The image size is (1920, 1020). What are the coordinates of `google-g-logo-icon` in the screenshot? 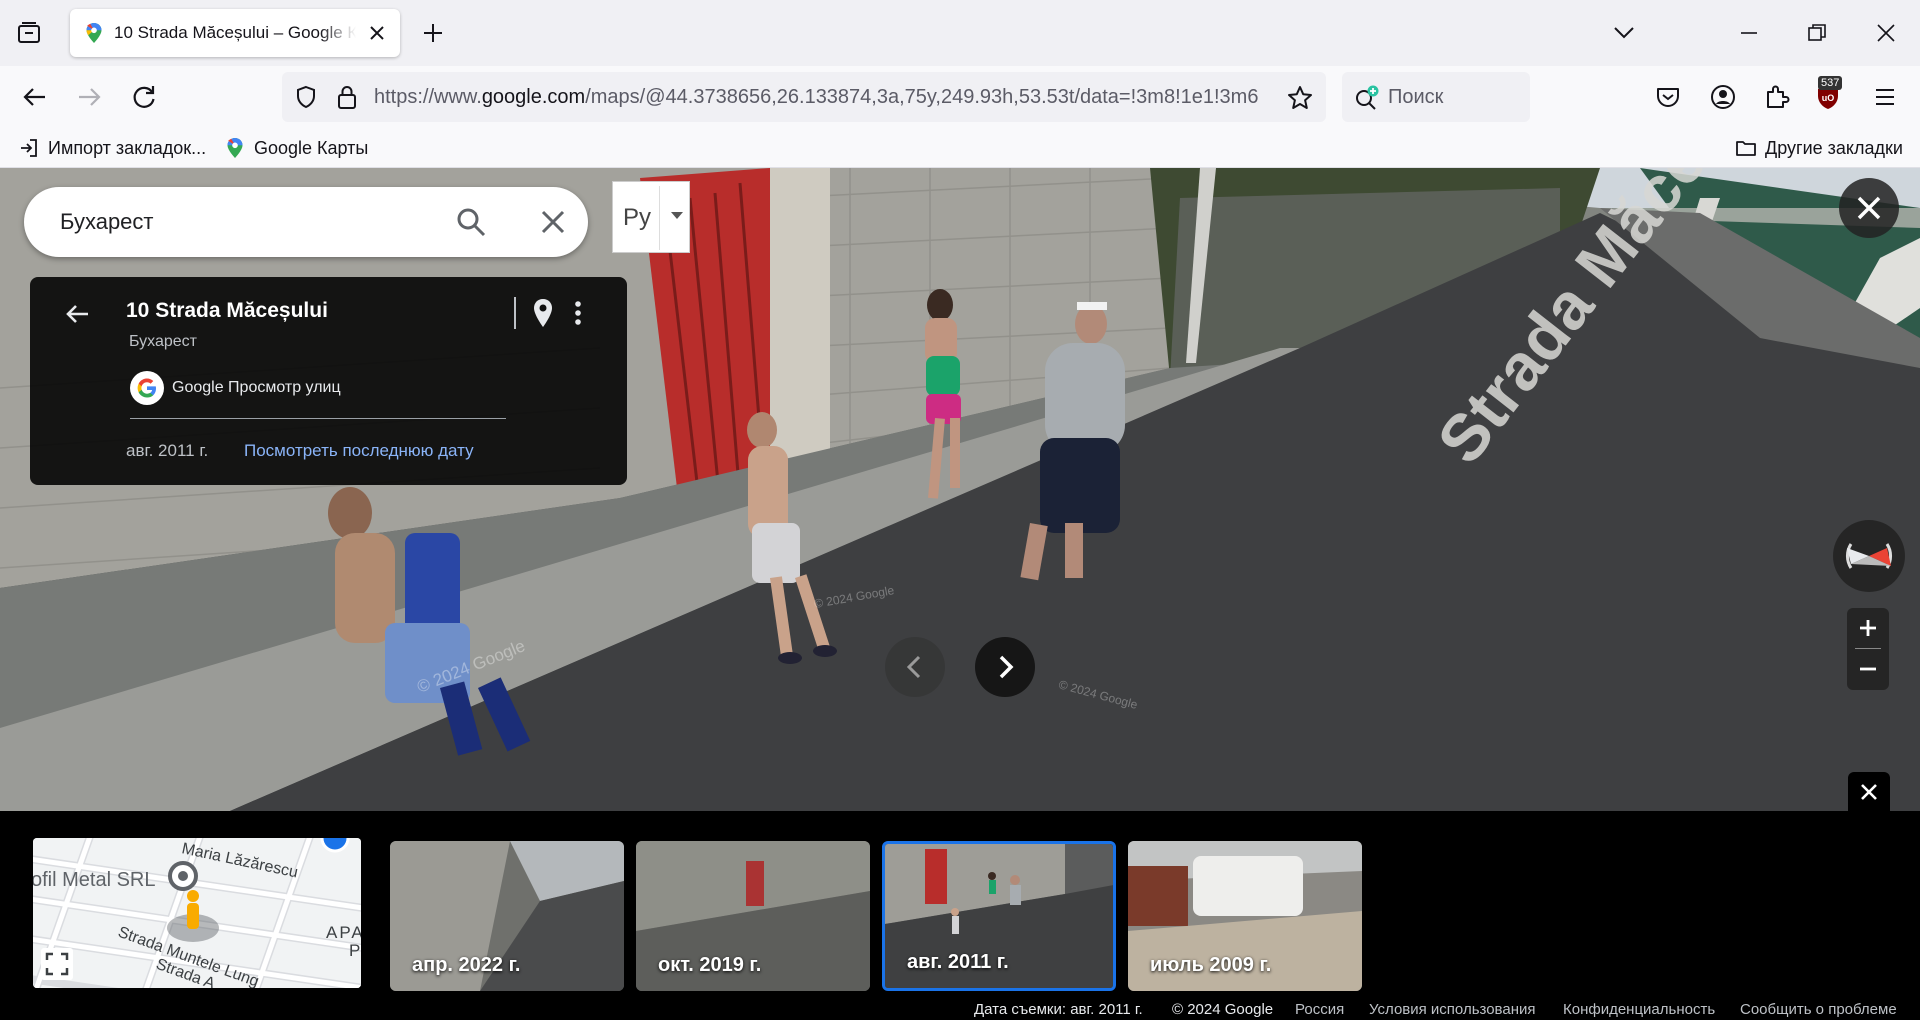 It's located at (147, 388).